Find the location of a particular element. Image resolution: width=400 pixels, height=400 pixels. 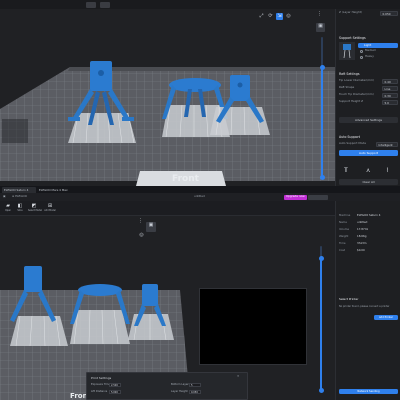

raft-row-input: 5.0 is located at coordinates (390, 102).